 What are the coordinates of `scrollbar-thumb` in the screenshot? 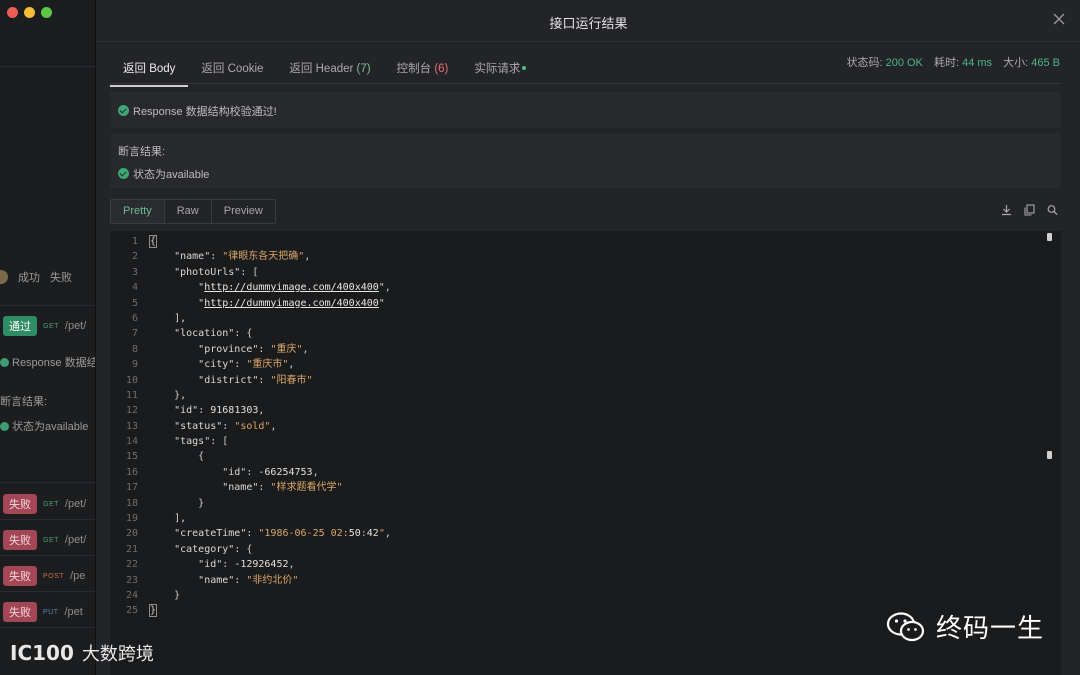 It's located at (1049, 237).